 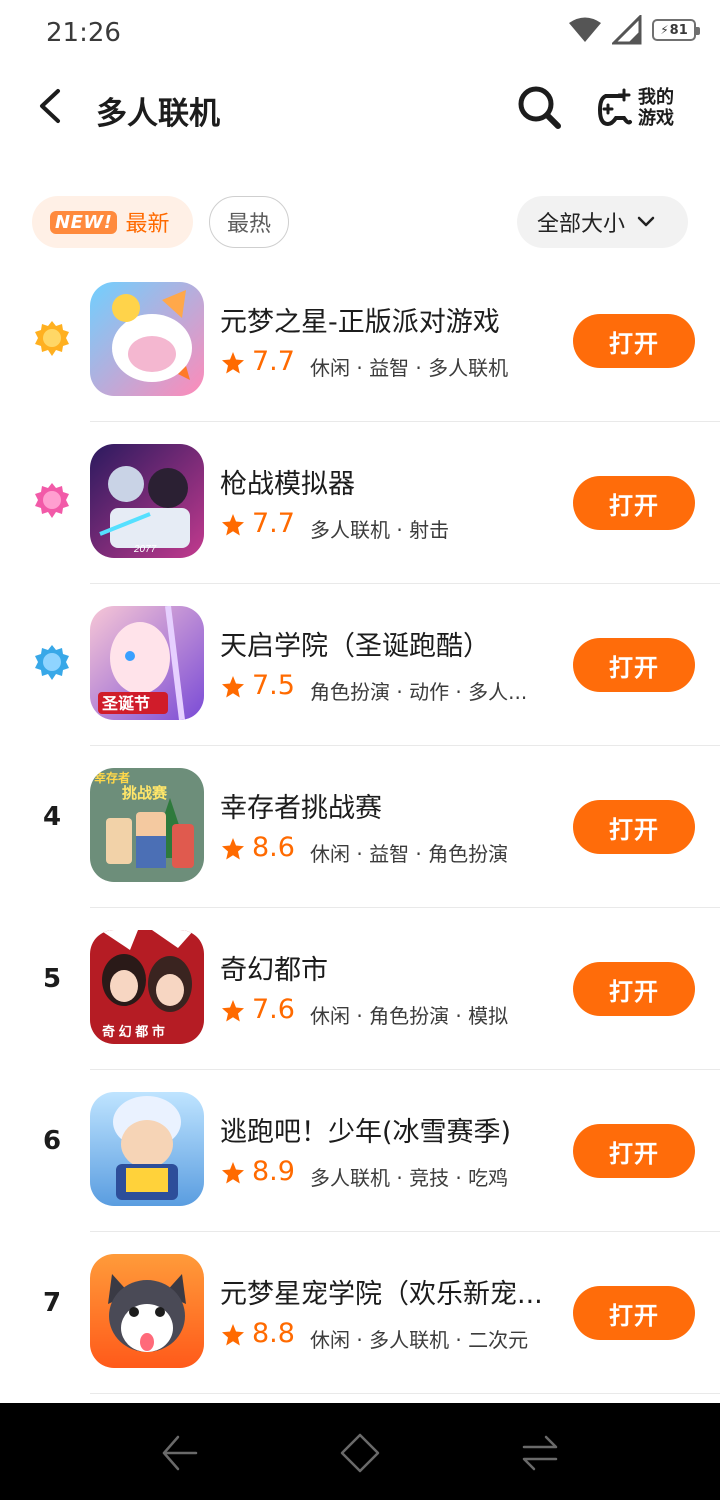 I want to click on game-artwork-image: 奇 幻 都 市, so click(x=147, y=987).